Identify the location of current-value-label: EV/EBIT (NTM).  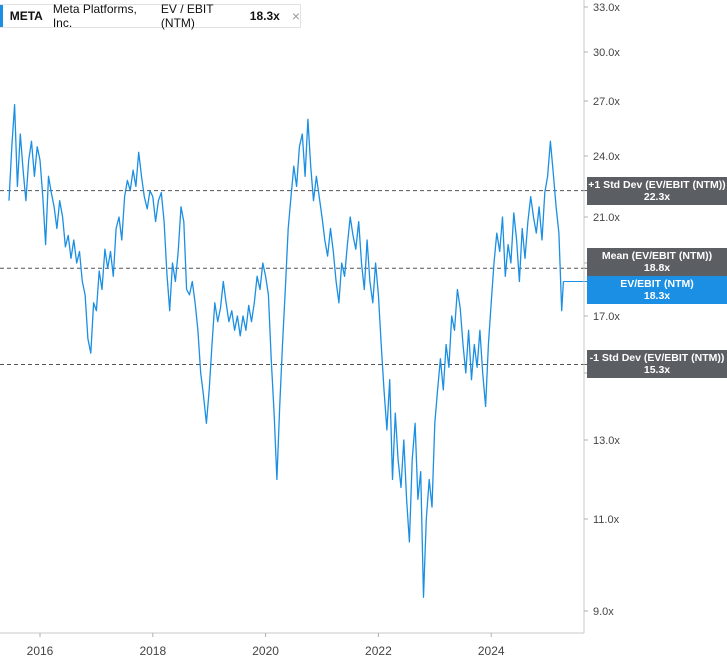
(657, 284).